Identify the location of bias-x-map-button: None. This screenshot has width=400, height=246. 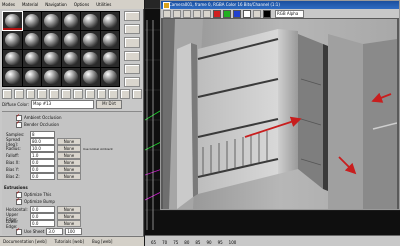
(69, 162).